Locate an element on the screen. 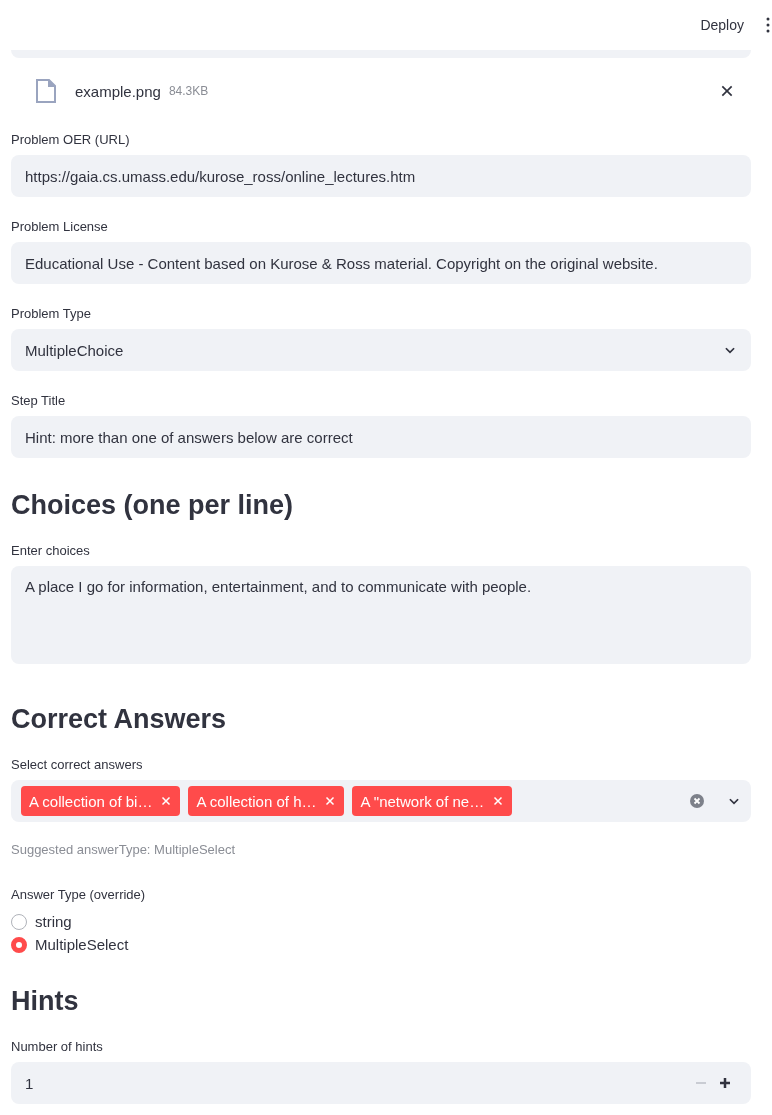  field-label: Enter choices is located at coordinates (51, 550).